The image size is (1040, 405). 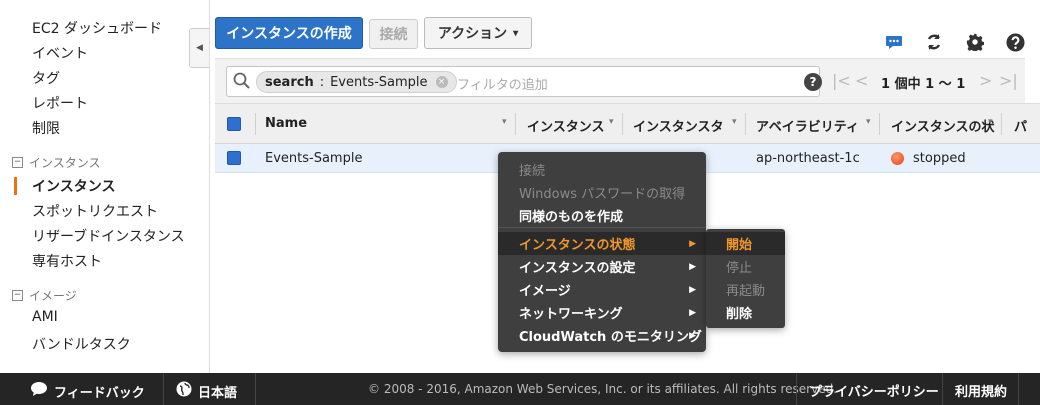 I want to click on sidebar-section-images: − イメージ, so click(x=44, y=295).